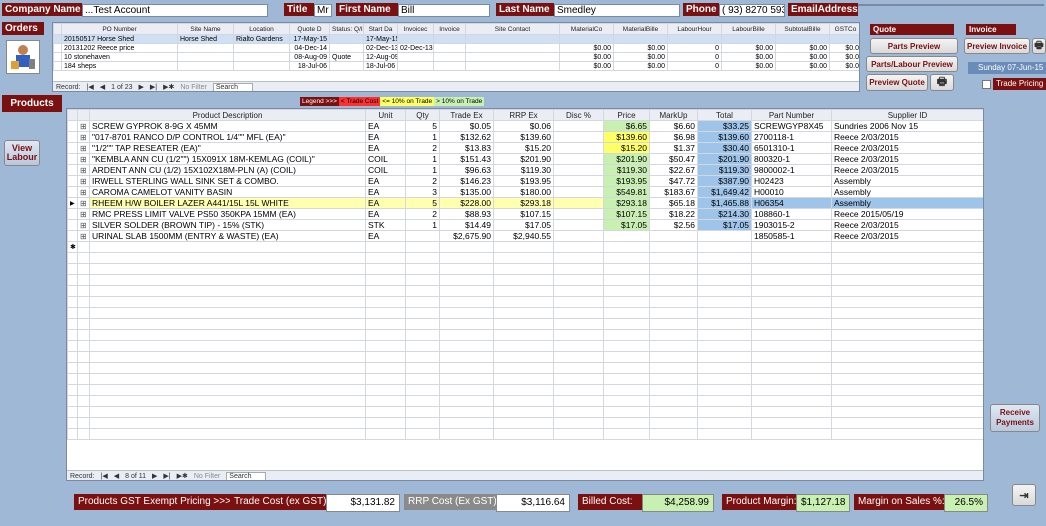  Describe the element at coordinates (175, 10) in the screenshot. I see `company-name-field: ...Test Account` at that location.